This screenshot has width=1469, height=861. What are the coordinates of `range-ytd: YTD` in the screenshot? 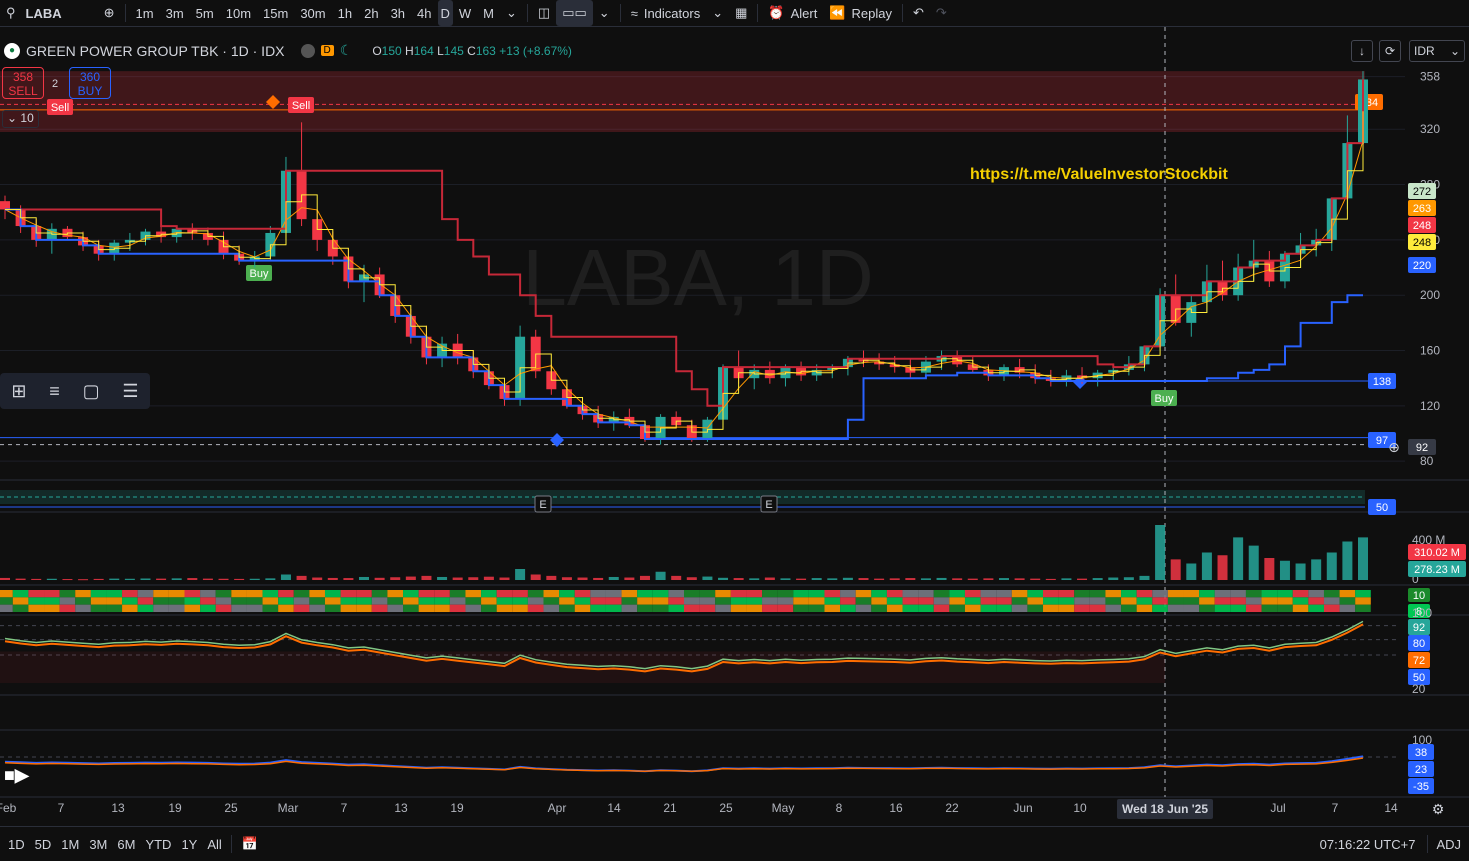 It's located at (158, 844).